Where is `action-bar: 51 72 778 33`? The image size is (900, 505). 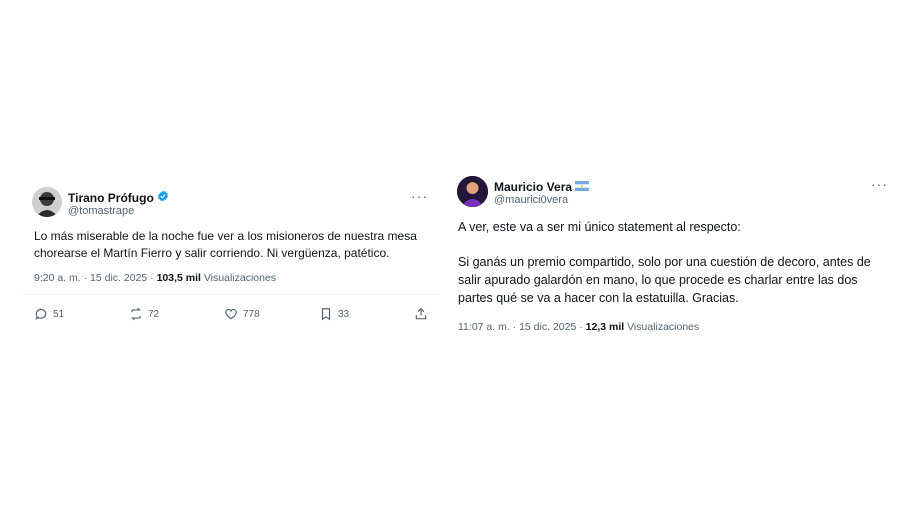
action-bar: 51 72 778 33 is located at coordinates (231, 314).